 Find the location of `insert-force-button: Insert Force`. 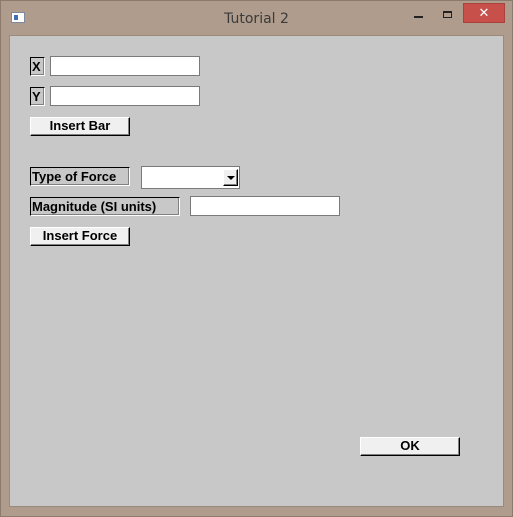

insert-force-button: Insert Force is located at coordinates (80, 236).